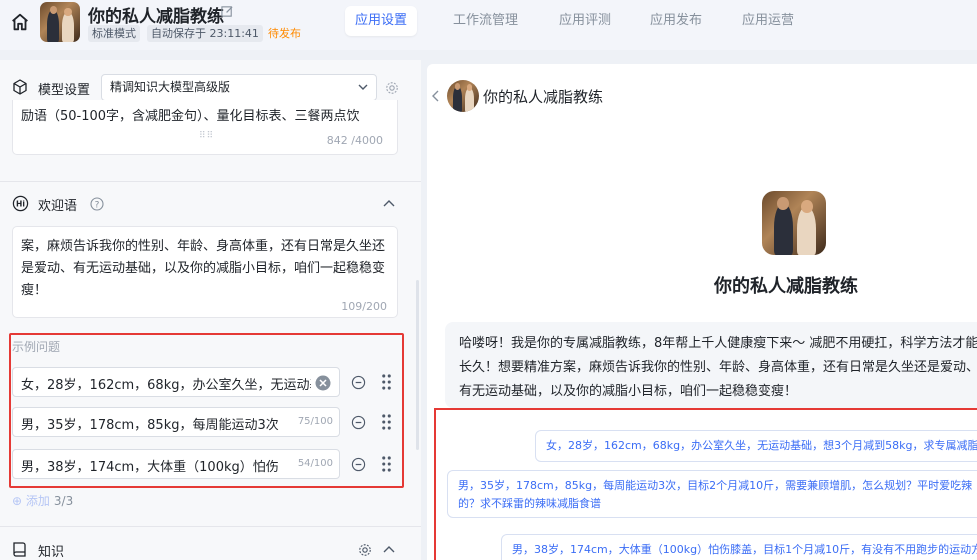 This screenshot has height=560, width=977. Describe the element at coordinates (284, 33) in the screenshot. I see `status-badge: 待发布` at that location.